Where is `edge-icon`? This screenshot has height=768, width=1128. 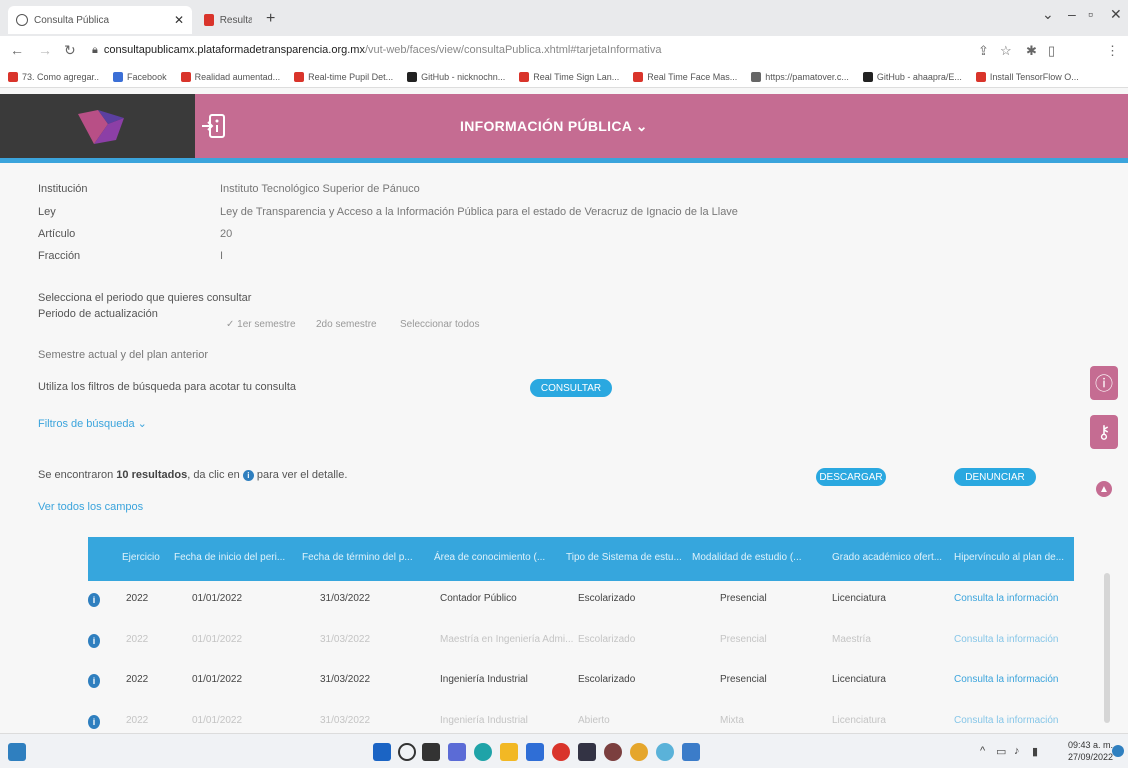
edge-icon is located at coordinates (483, 752).